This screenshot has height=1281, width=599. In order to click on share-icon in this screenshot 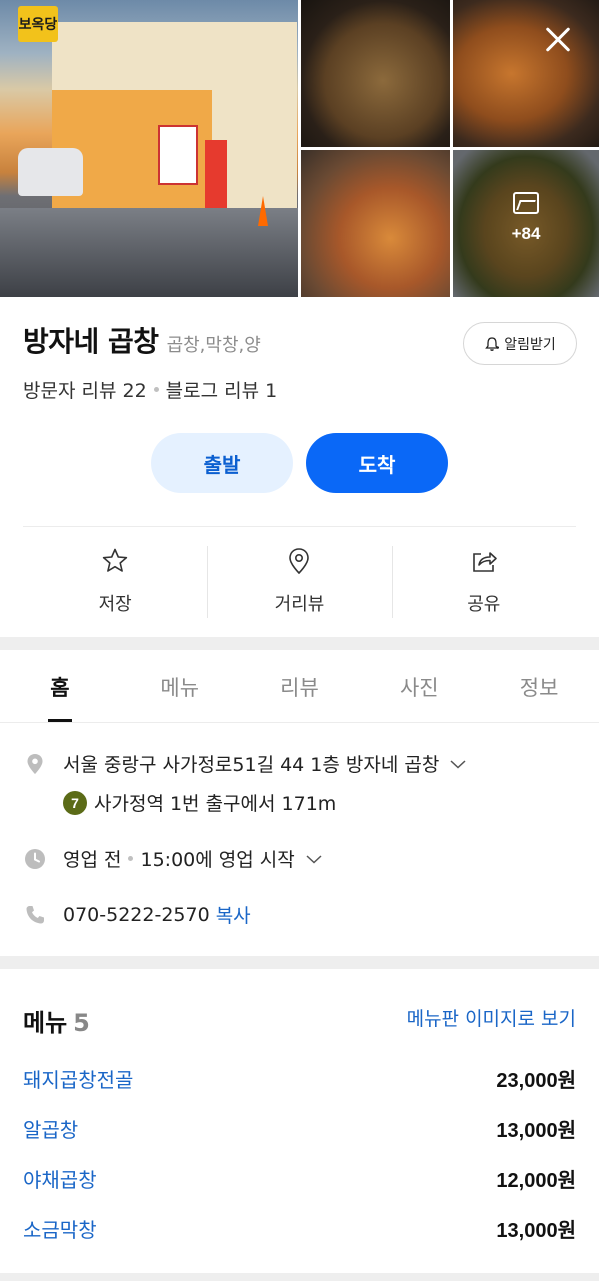, I will do `click(485, 562)`.